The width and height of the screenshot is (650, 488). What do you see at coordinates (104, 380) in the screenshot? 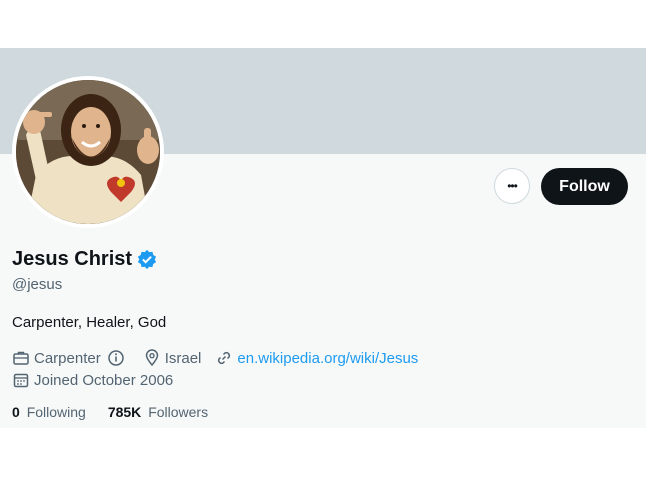
I see `joined-date-label: Joined October 2006` at bounding box center [104, 380].